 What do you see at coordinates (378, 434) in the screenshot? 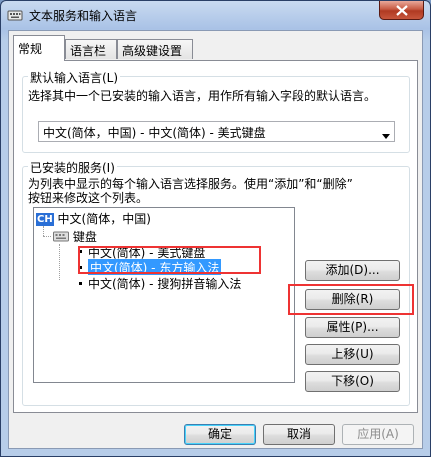
I see `apply-button: 应用(A)` at bounding box center [378, 434].